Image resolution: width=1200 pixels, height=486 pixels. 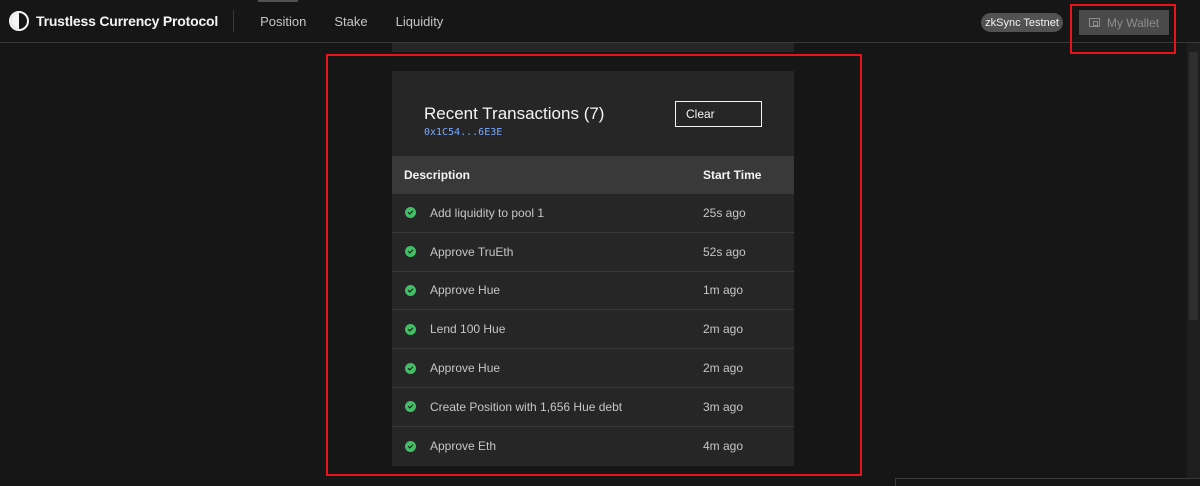 I want to click on row-start-time: 52s ago, so click(x=724, y=251).